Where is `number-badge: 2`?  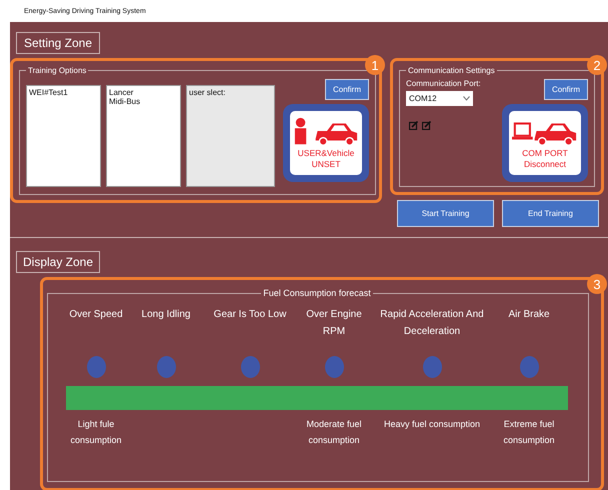
number-badge: 2 is located at coordinates (597, 65).